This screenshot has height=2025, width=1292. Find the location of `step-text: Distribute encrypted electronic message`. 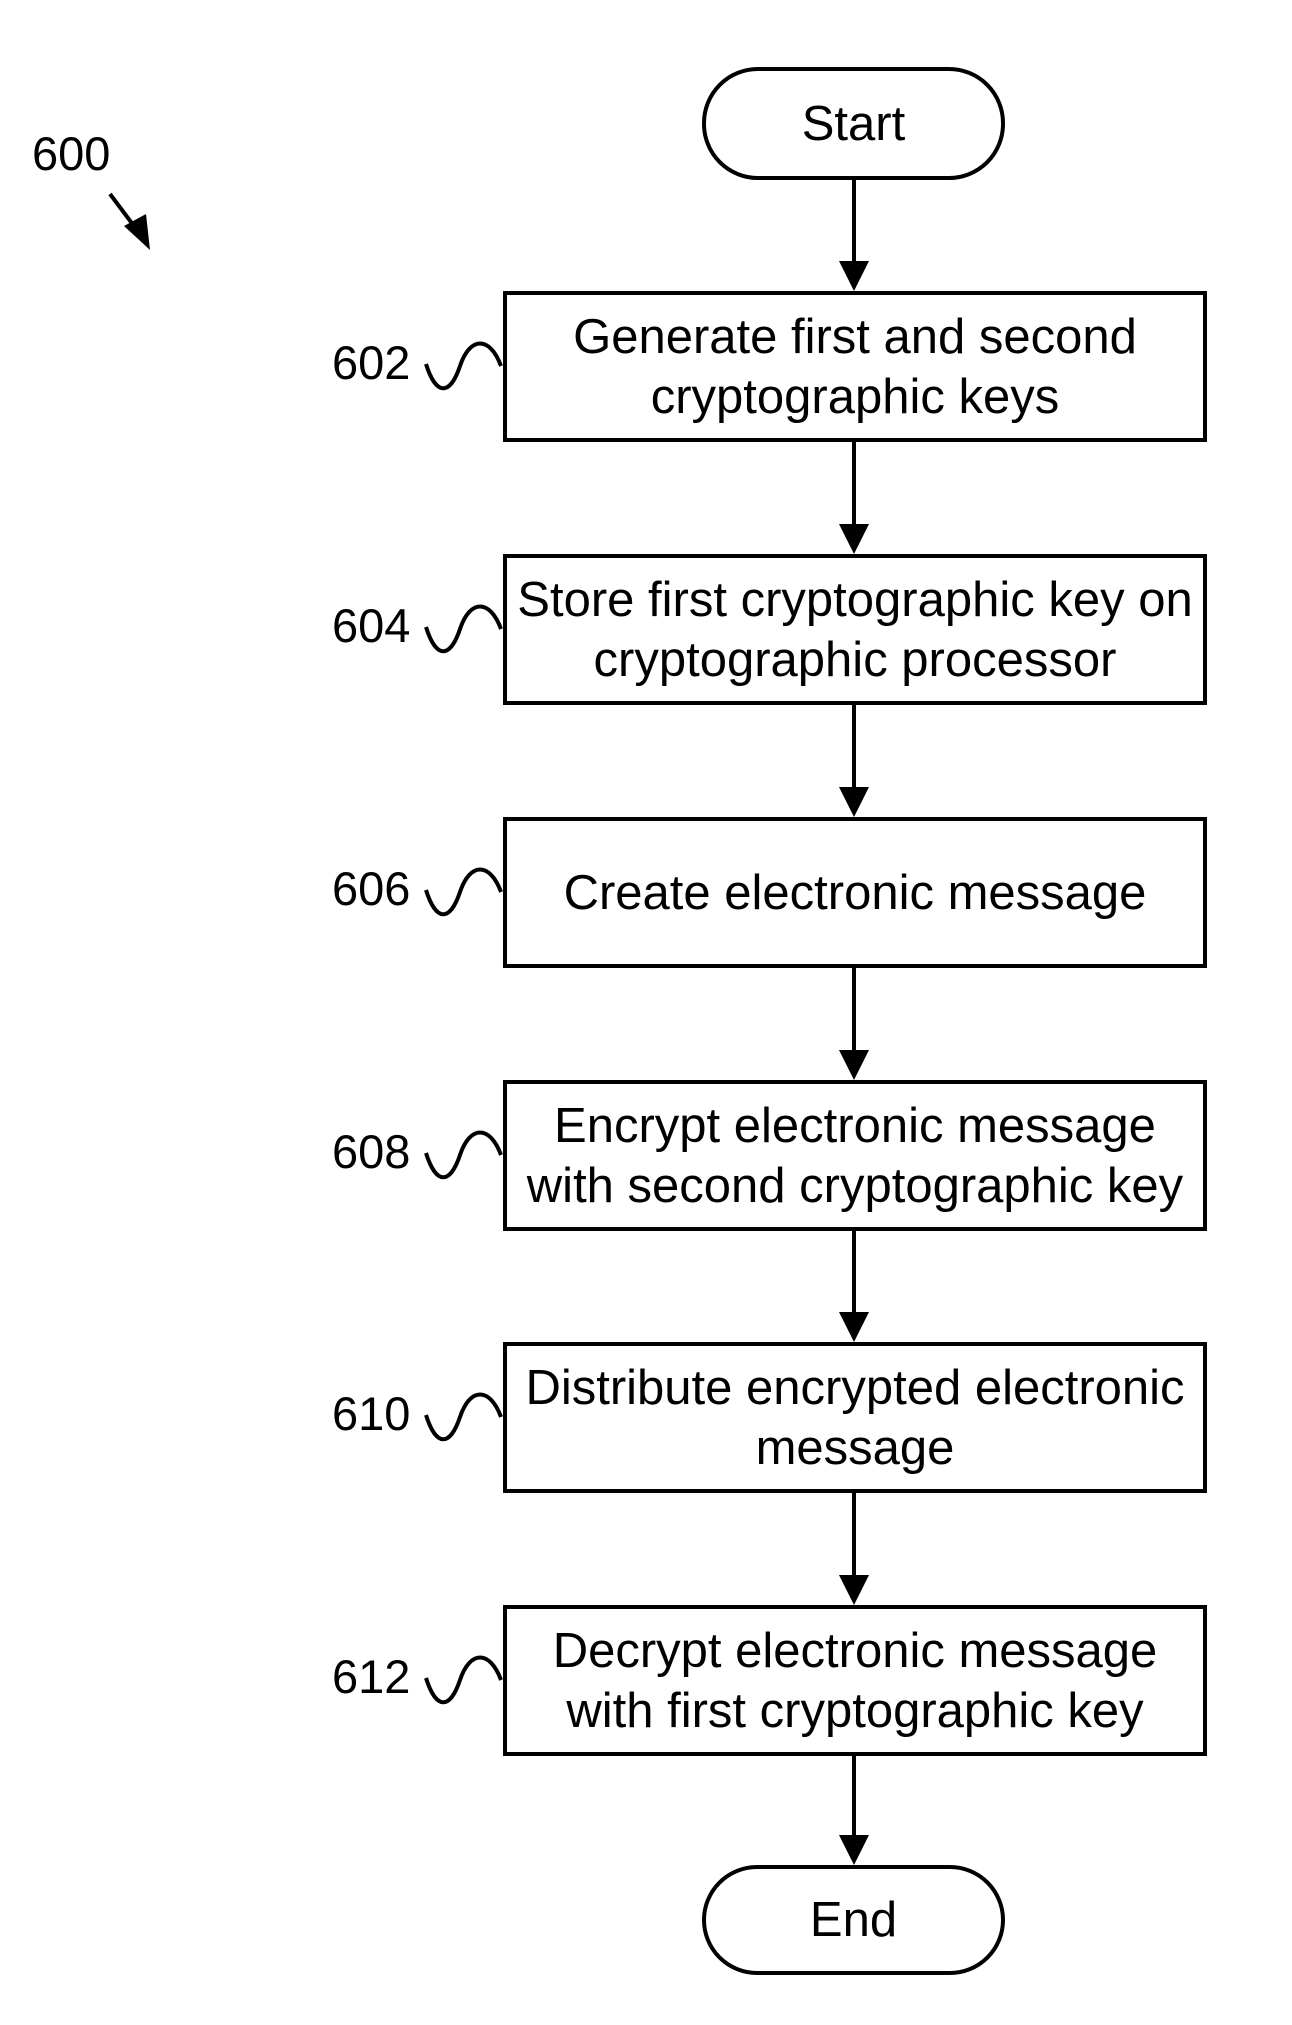

step-text: Distribute encrypted electronic message is located at coordinates (855, 1417).